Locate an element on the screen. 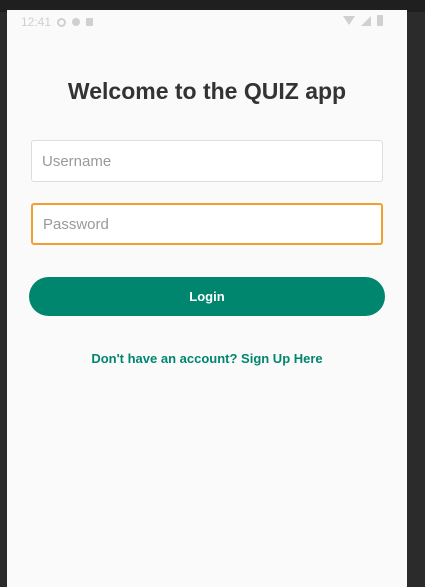 This screenshot has width=425, height=587. settings-icon is located at coordinates (76, 22).